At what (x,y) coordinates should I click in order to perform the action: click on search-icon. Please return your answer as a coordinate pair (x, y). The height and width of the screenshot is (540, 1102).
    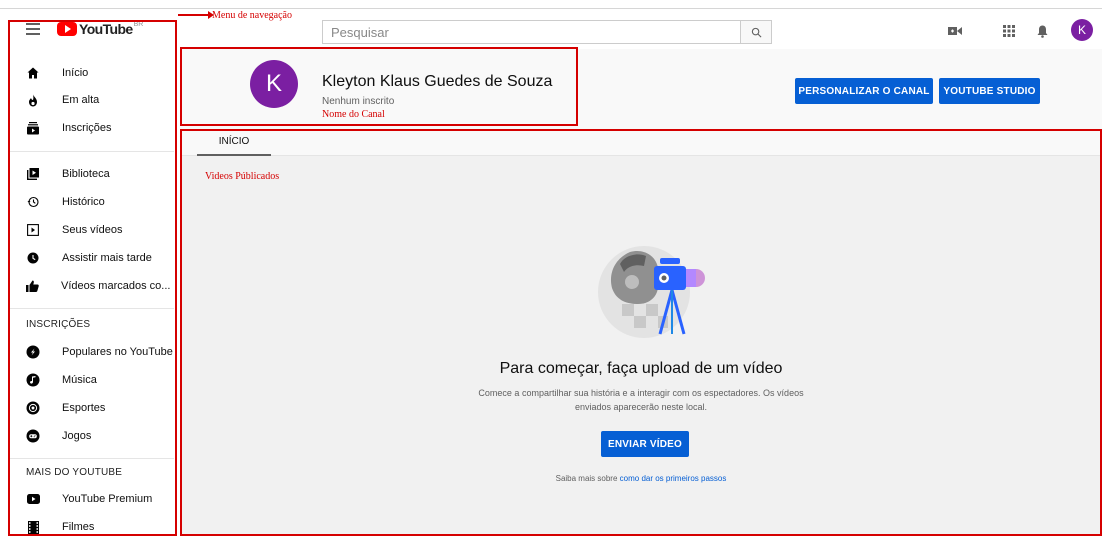
    Looking at the image, I should click on (756, 32).